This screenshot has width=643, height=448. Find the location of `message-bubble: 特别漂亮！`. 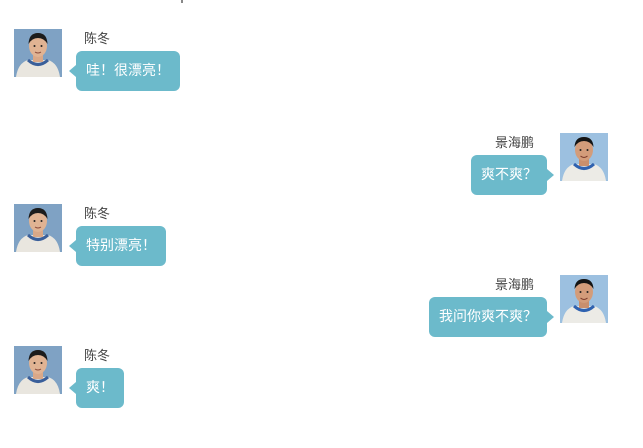

message-bubble: 特别漂亮！ is located at coordinates (117, 246).